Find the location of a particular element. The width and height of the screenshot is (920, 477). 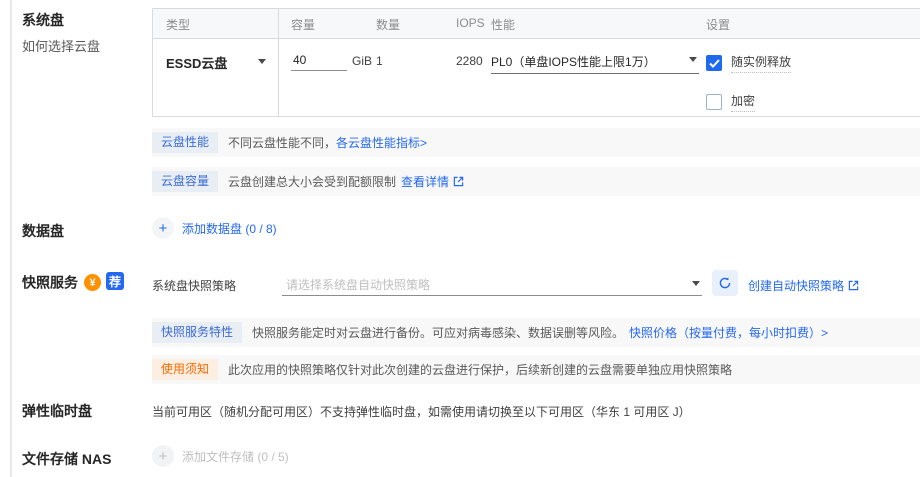

snapshot-service-label: 快照服务 ¥ 荐 is located at coordinates (73, 282).